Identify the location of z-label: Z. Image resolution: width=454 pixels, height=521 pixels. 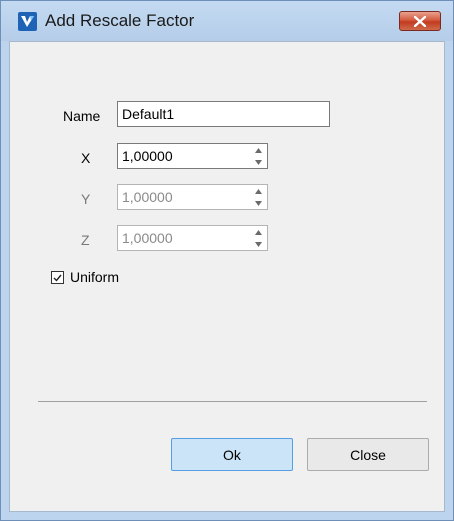
(85, 240).